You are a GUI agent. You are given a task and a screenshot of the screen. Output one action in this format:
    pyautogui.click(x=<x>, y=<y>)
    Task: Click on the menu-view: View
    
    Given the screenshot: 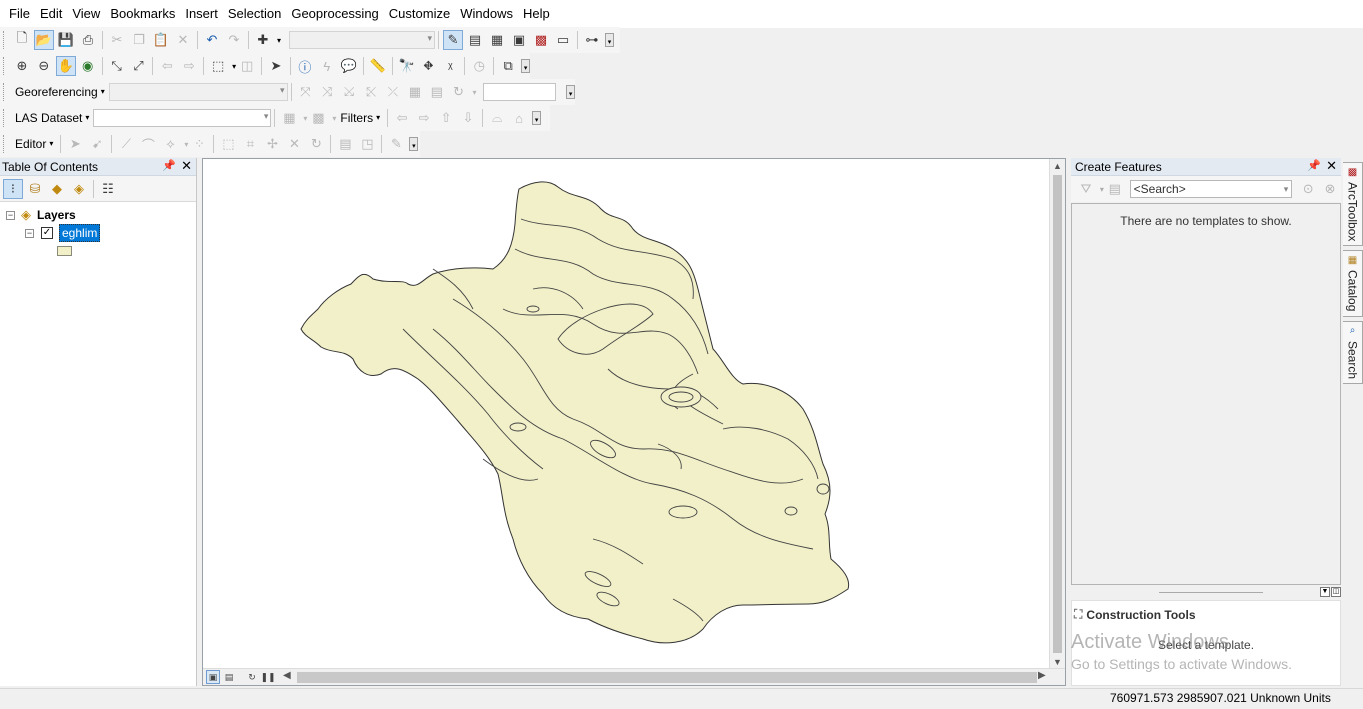 What is the action you would take?
    pyautogui.click(x=86, y=14)
    